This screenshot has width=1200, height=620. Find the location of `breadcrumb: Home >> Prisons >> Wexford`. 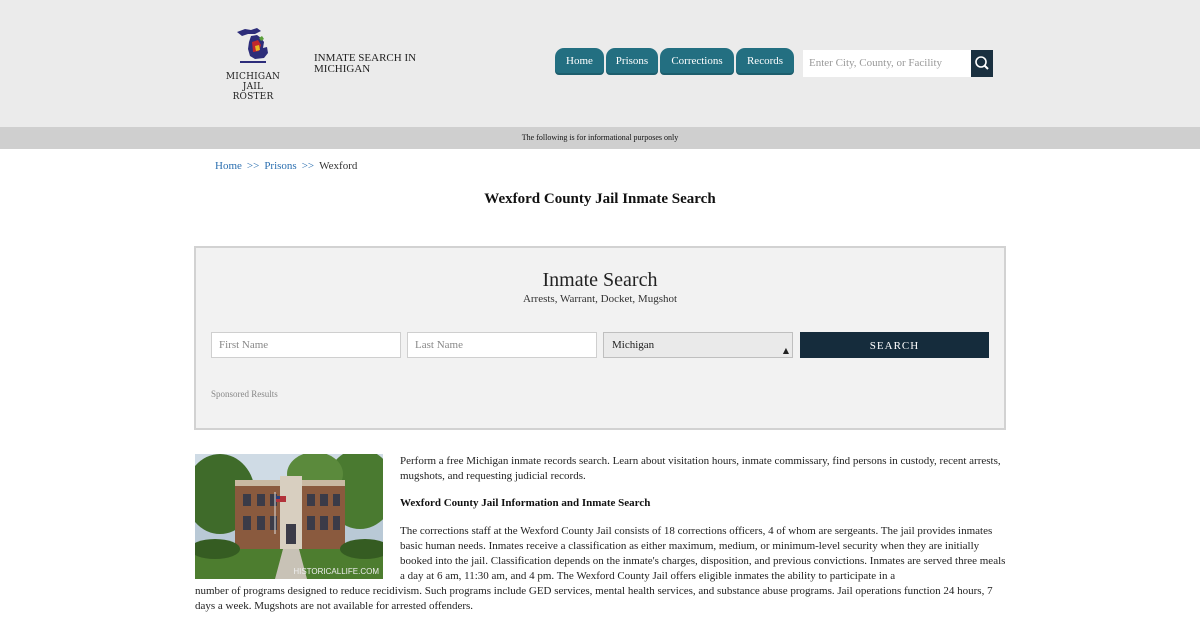

breadcrumb: Home >> Prisons >> Wexford is located at coordinates (286, 166).